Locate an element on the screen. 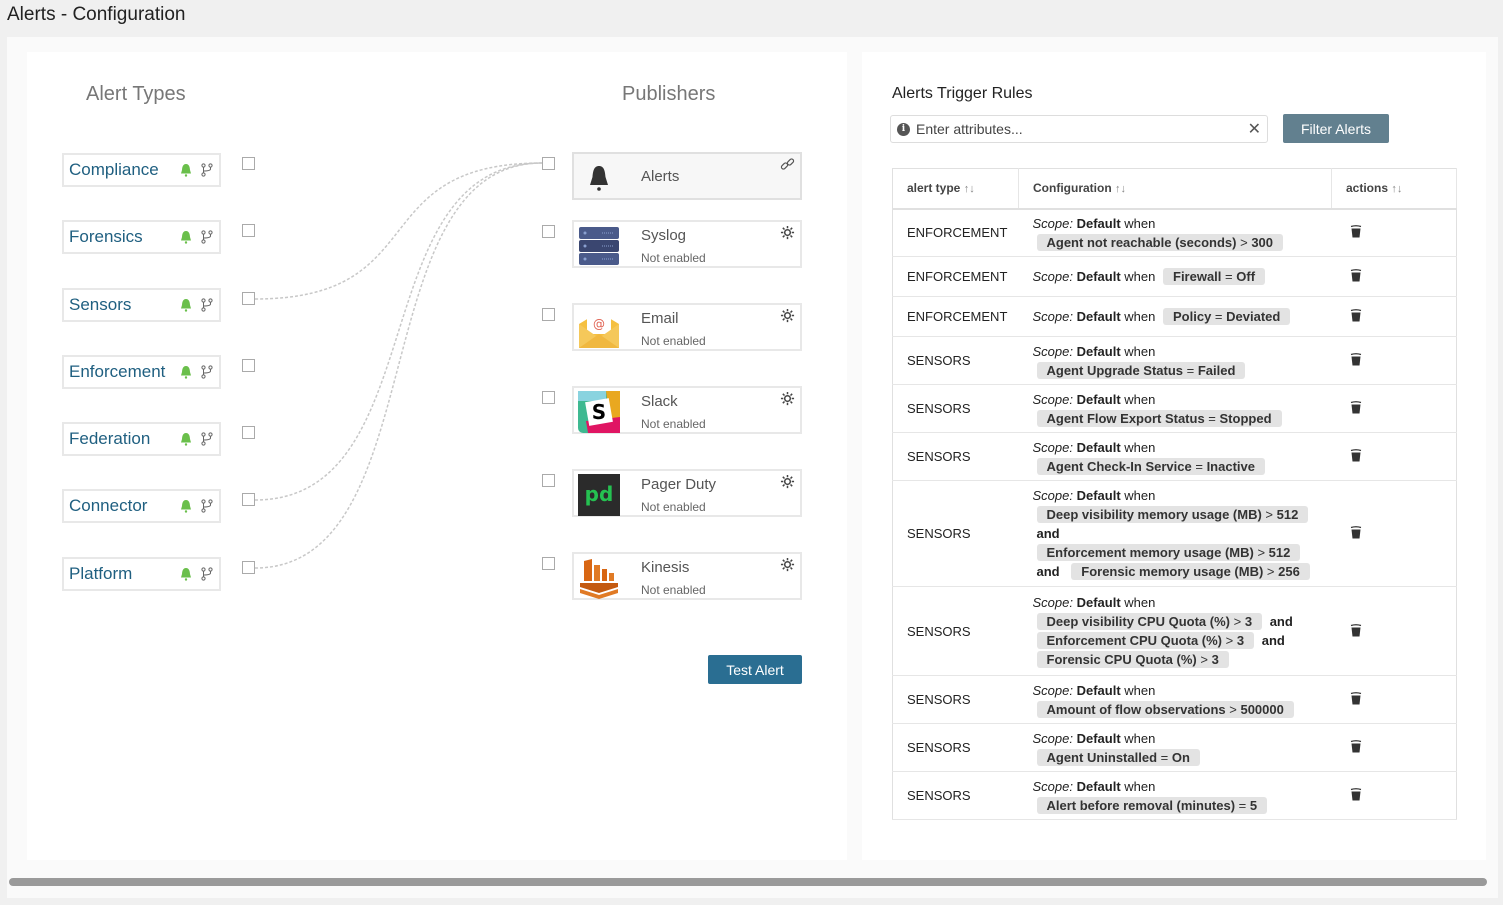  clear-icon: ✕ is located at coordinates (1254, 129).